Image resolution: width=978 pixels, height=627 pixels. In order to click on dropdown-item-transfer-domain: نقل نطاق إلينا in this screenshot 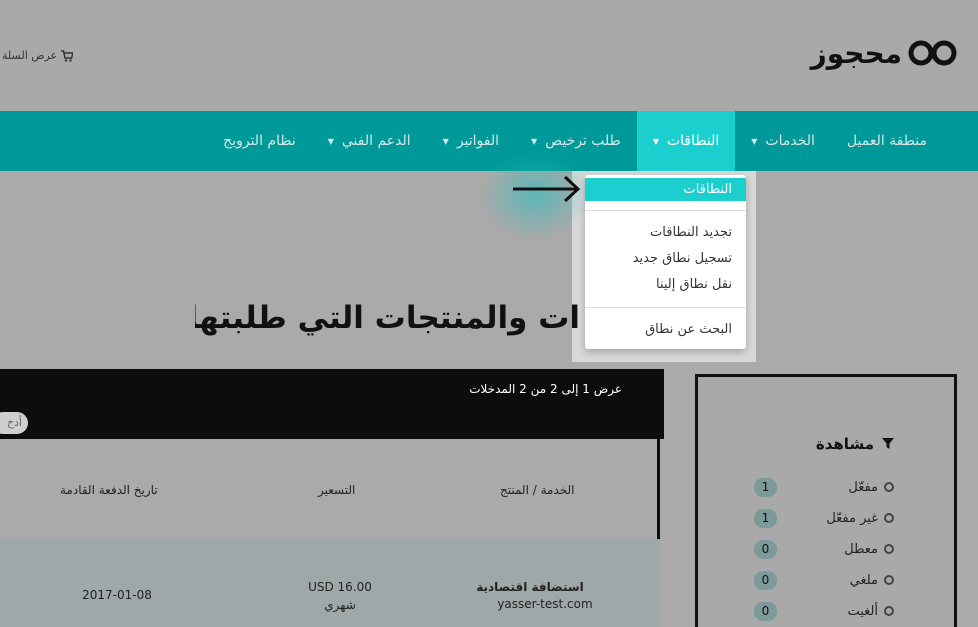, I will do `click(665, 285)`.